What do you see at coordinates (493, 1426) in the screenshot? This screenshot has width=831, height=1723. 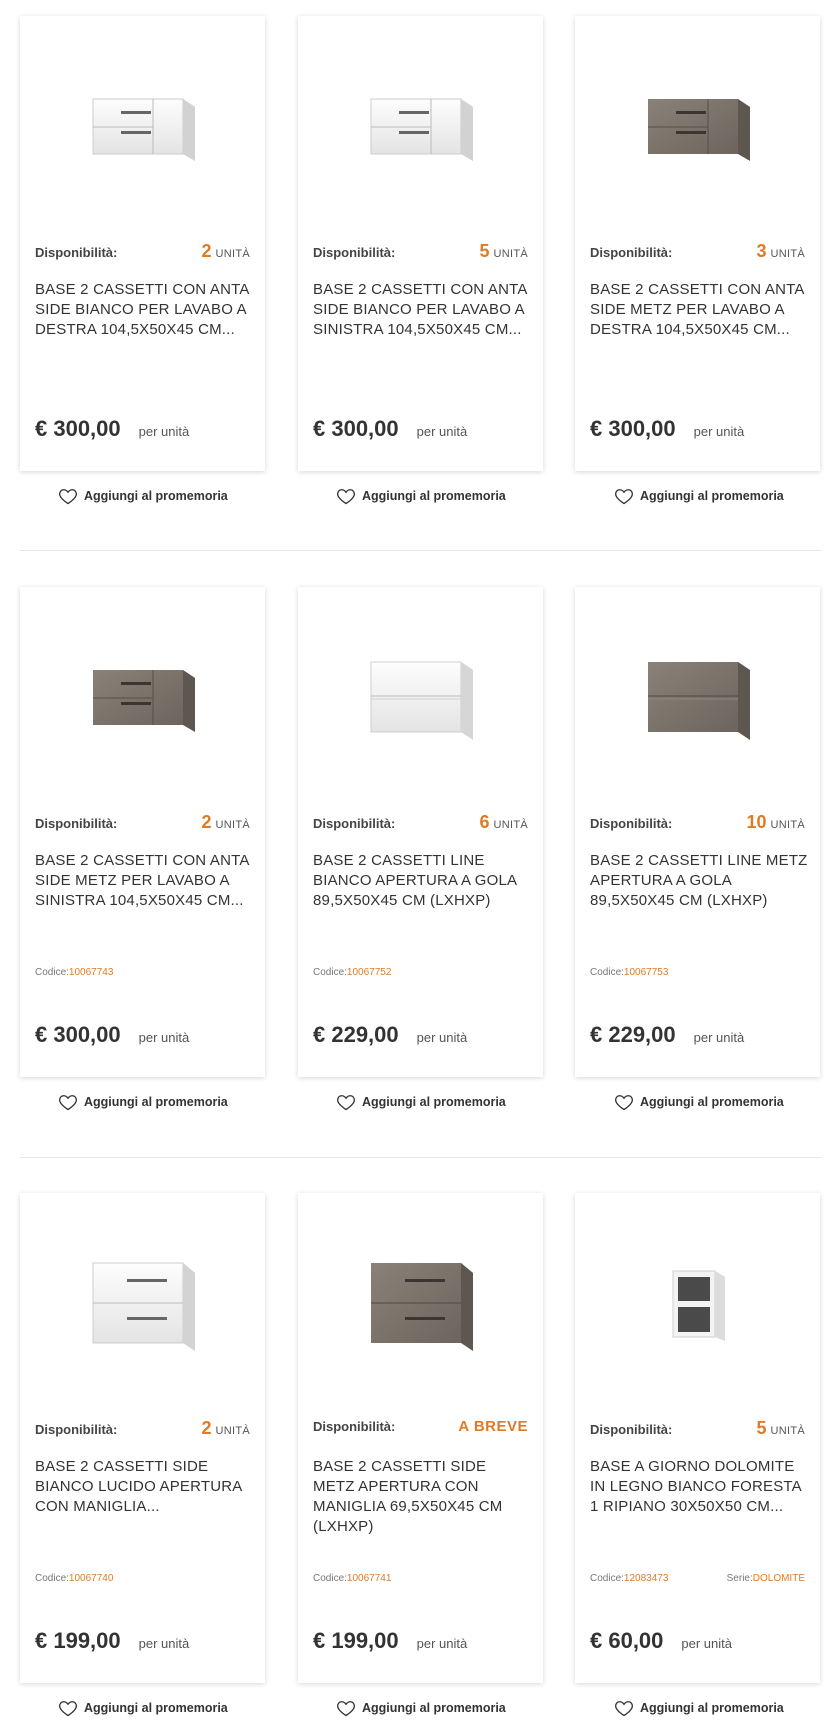 I see `availability-soon: A BREVE` at bounding box center [493, 1426].